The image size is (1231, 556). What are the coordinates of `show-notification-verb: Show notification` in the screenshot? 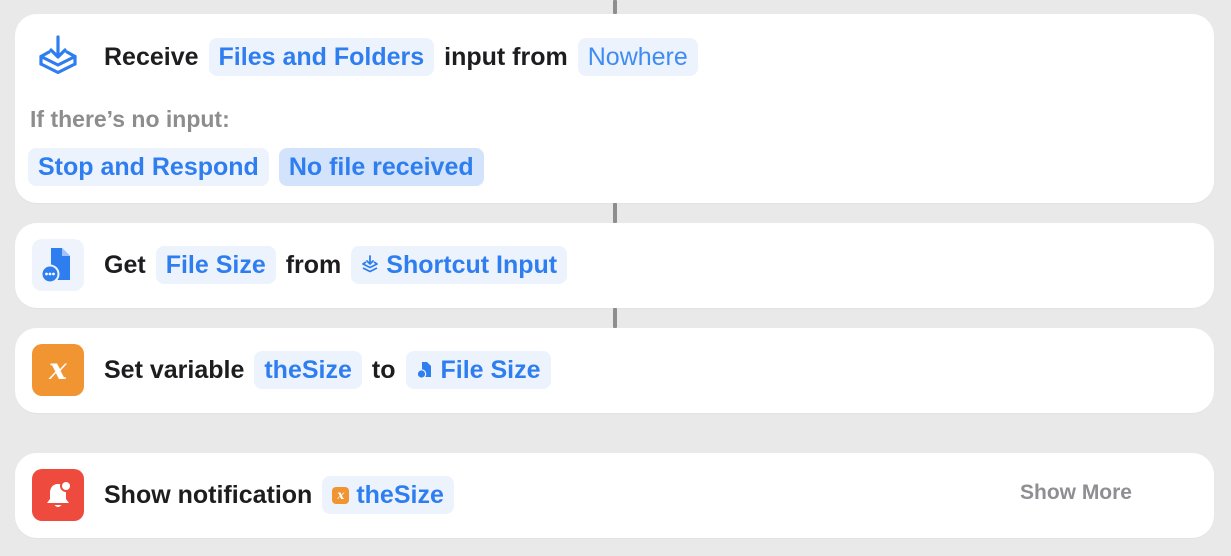 It's located at (208, 494).